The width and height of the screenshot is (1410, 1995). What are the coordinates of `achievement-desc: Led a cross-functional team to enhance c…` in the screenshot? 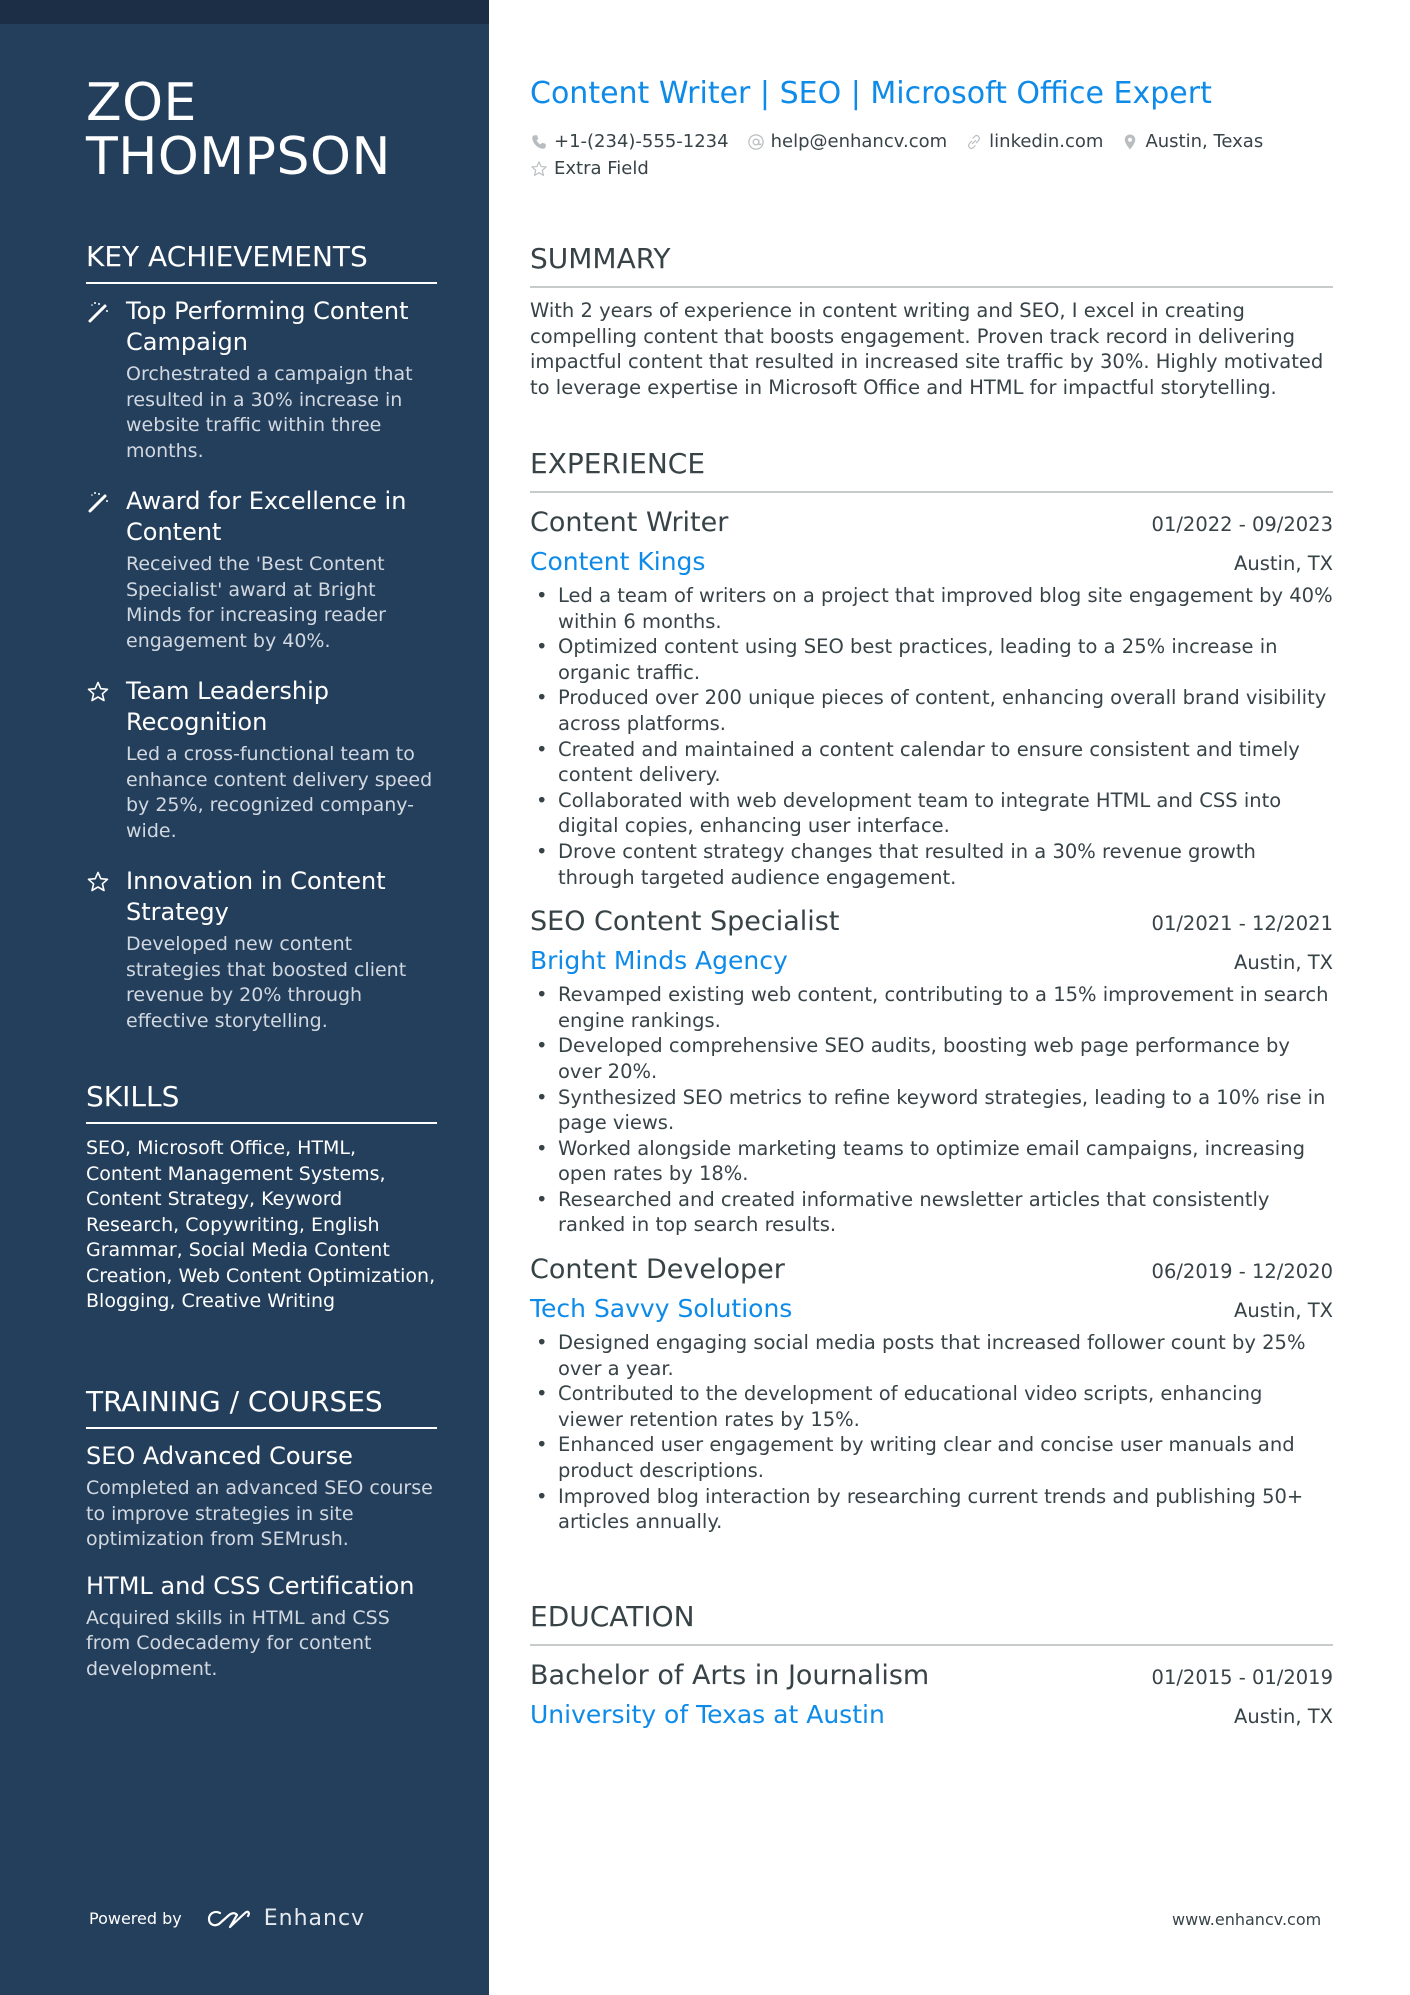 It's located at (279, 792).